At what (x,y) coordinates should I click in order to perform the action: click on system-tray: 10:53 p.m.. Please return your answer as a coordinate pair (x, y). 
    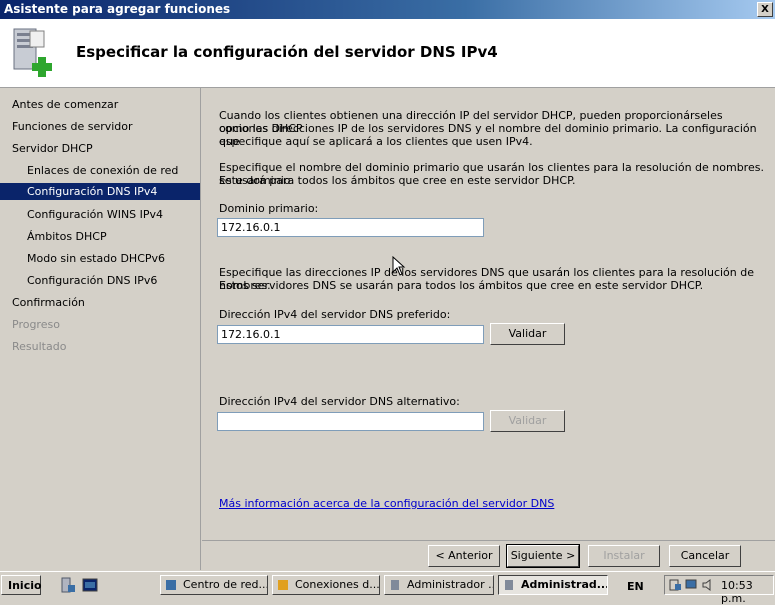
    Looking at the image, I should click on (719, 590).